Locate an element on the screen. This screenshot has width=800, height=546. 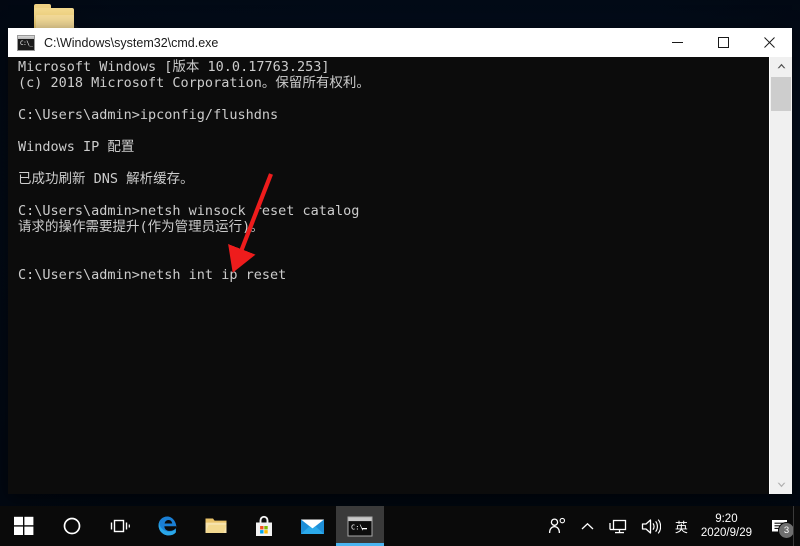
scroll-down-button is located at coordinates (781, 485).